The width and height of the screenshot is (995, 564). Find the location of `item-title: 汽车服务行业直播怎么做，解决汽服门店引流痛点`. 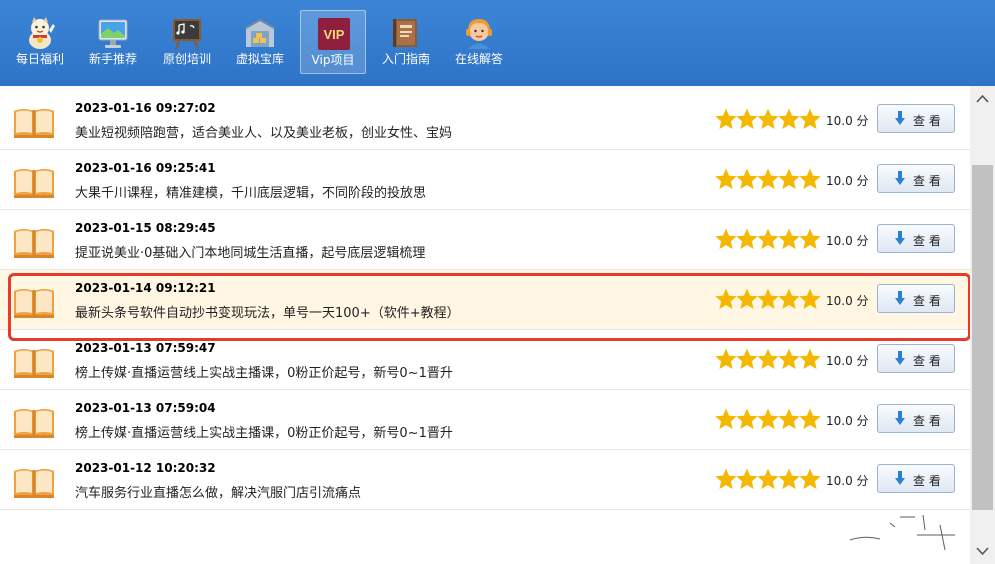

item-title: 汽车服务行业直播怎么做，解决汽服门店引流痛点 is located at coordinates (218, 493).